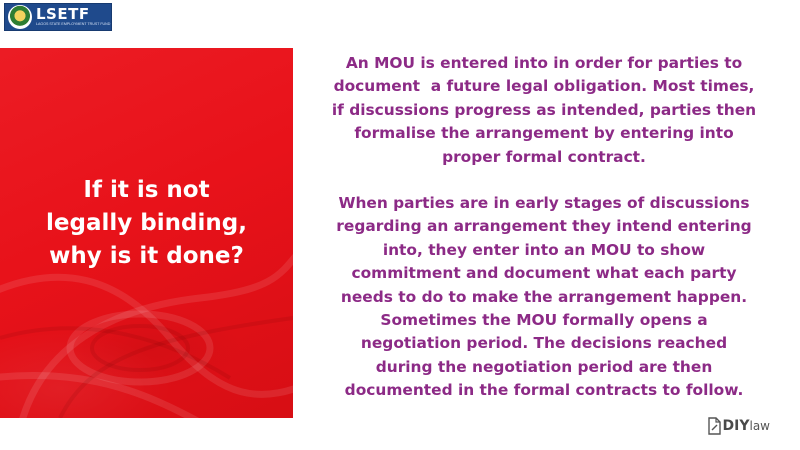  Describe the element at coordinates (146, 256) in the screenshot. I see `question-line: why is it done?` at that location.